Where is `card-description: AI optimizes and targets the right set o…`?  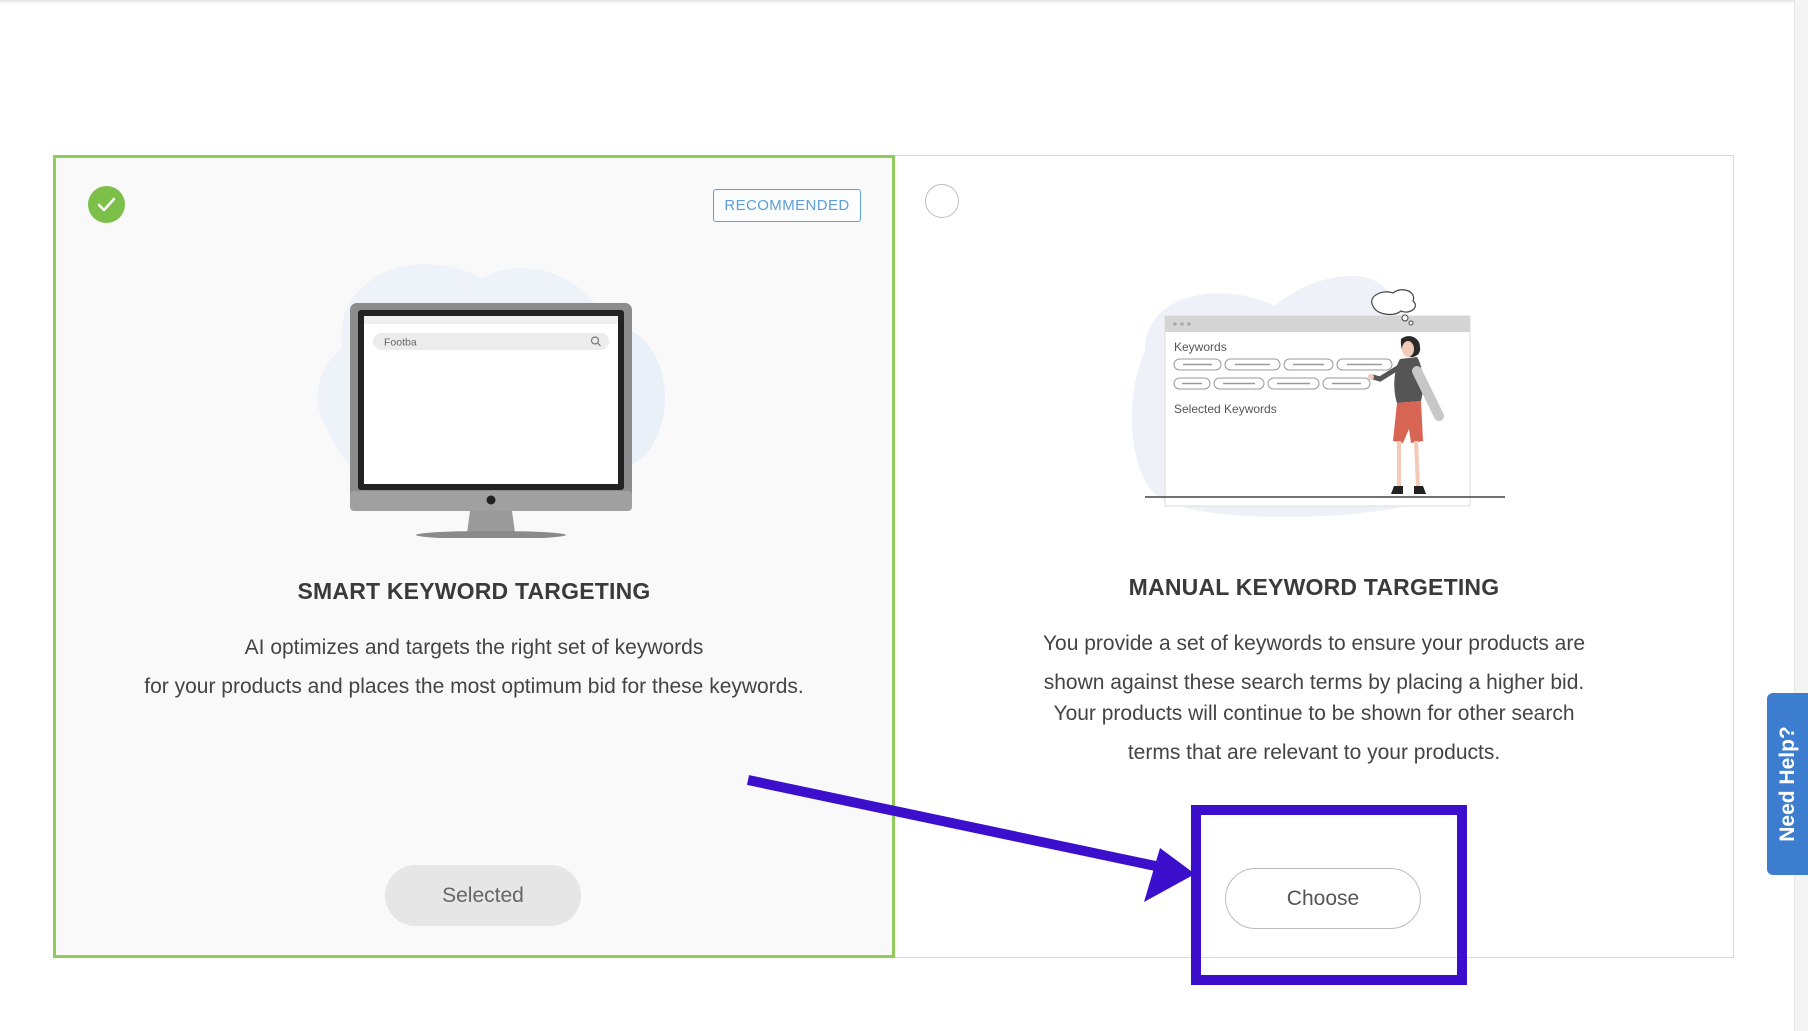 card-description: AI optimizes and targets the right set o… is located at coordinates (474, 667).